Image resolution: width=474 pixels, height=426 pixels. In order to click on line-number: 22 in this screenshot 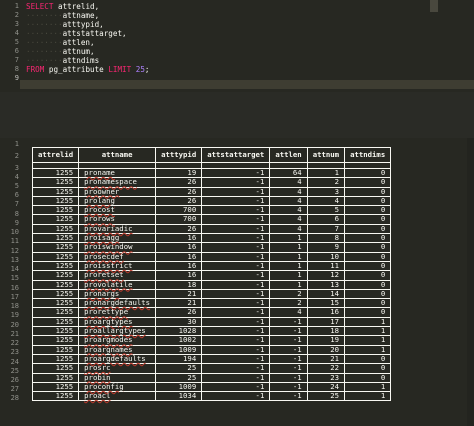, I will do `click(14, 343)`.